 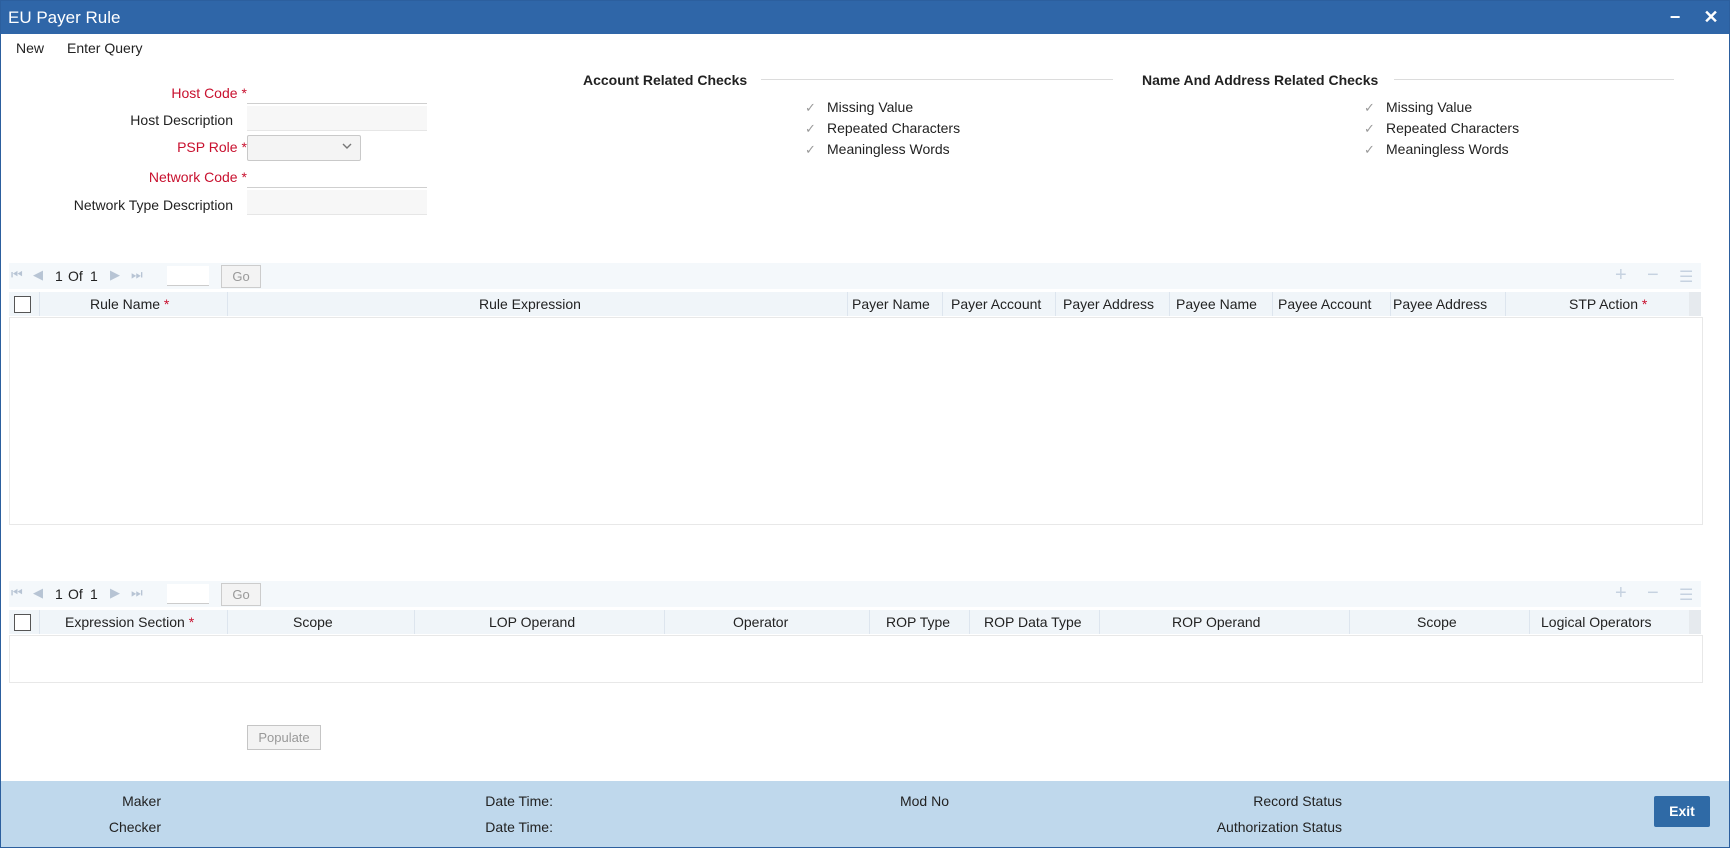 What do you see at coordinates (1418, 107) in the screenshot?
I see `name-check-missing-value: ✓ Missing Value` at bounding box center [1418, 107].